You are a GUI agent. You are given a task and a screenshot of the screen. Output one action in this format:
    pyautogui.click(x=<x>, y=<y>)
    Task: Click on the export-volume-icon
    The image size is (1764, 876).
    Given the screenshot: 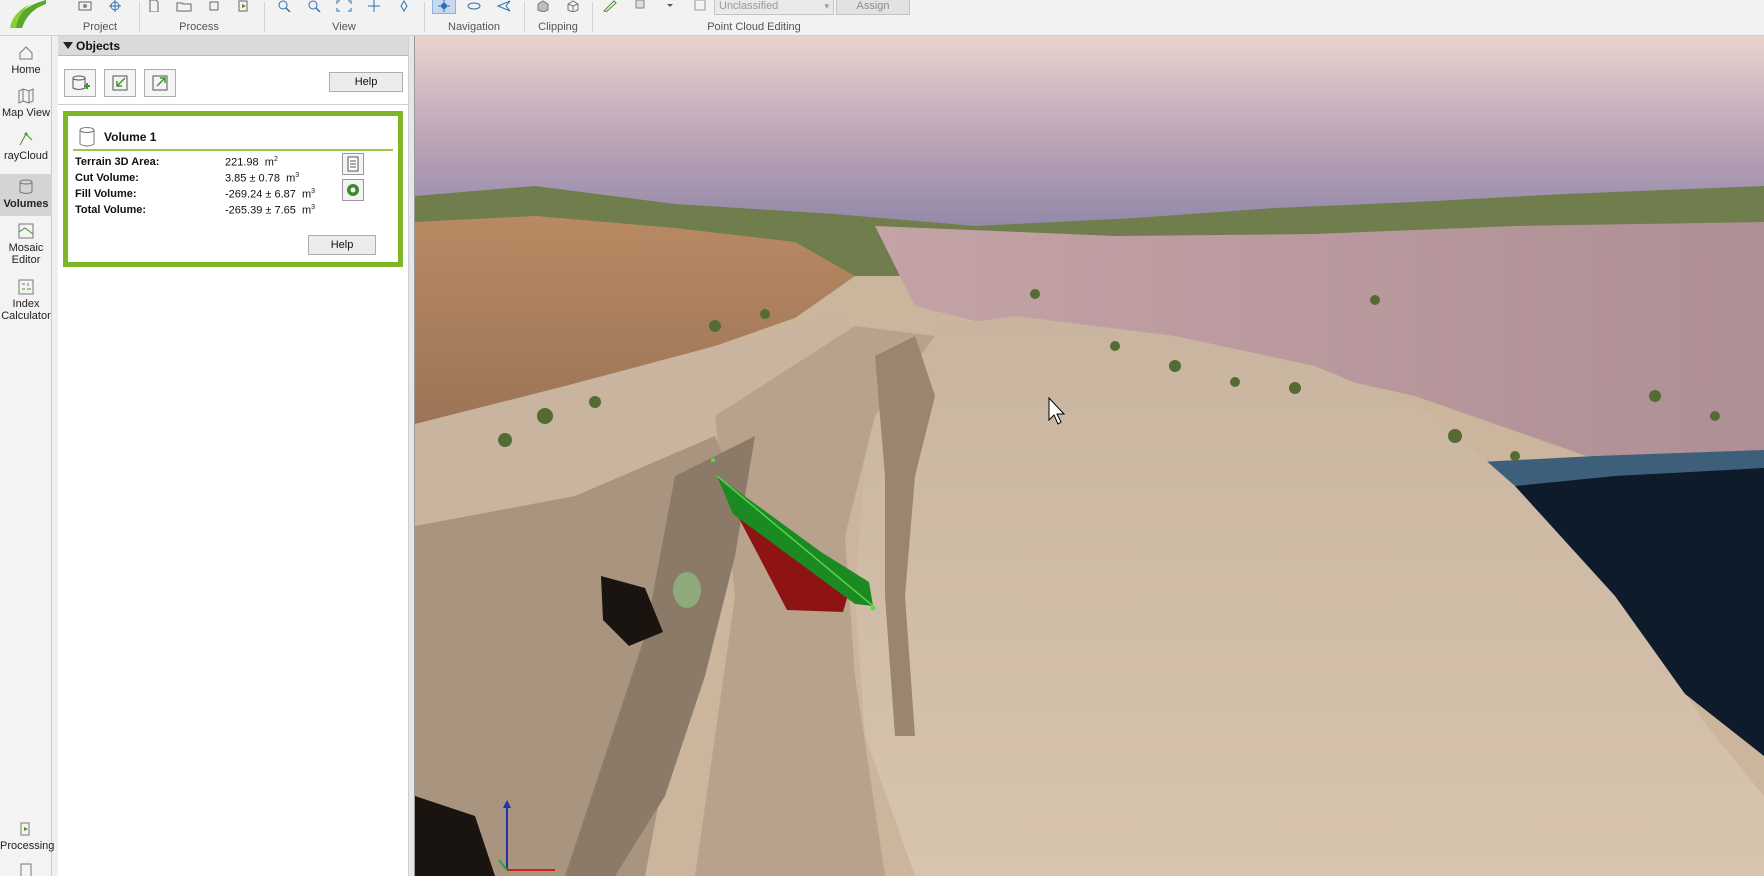 What is the action you would take?
    pyautogui.click(x=160, y=83)
    